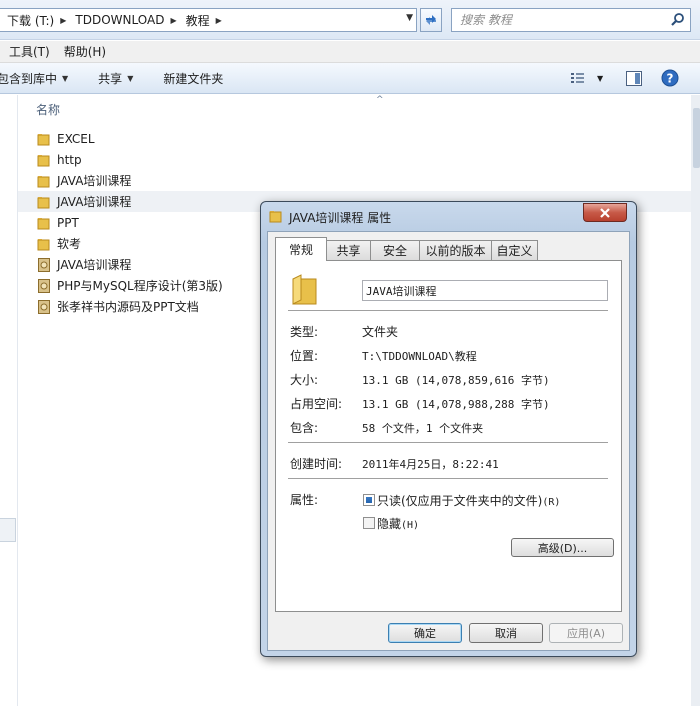 The height and width of the screenshot is (706, 700). I want to click on tab-security: 安全, so click(395, 250).